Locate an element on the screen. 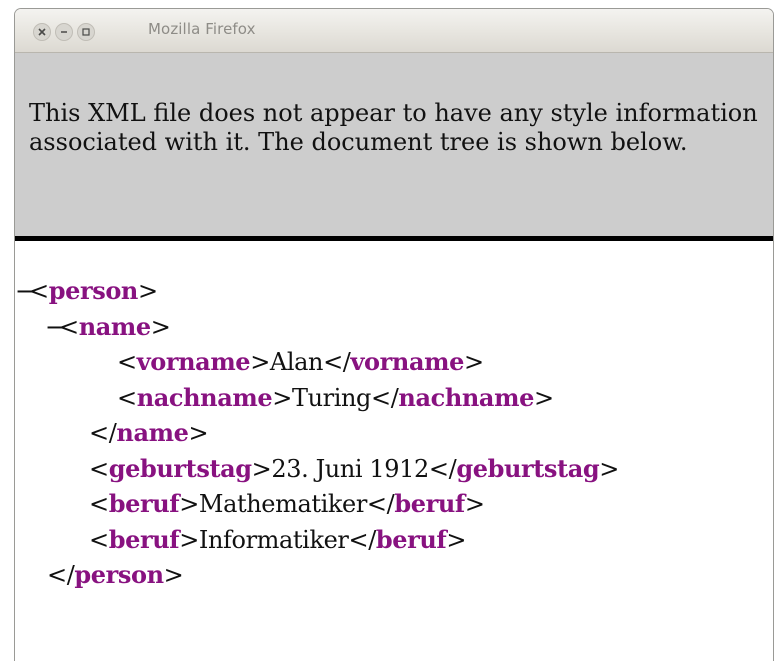  tree-line-nachname: <nachname>Turing</nachname> is located at coordinates (335, 397).